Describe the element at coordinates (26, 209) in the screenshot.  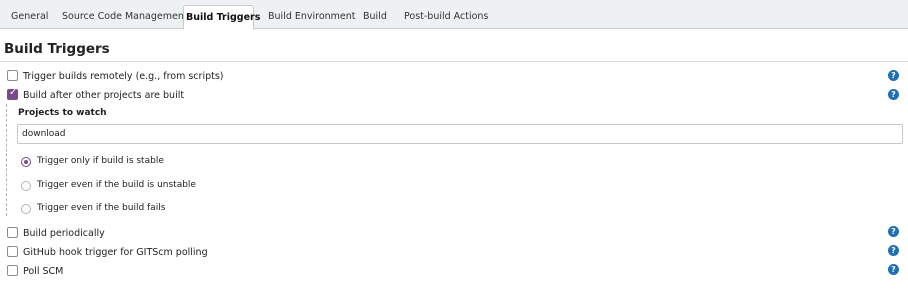
I see `radio-trigger-fails` at that location.